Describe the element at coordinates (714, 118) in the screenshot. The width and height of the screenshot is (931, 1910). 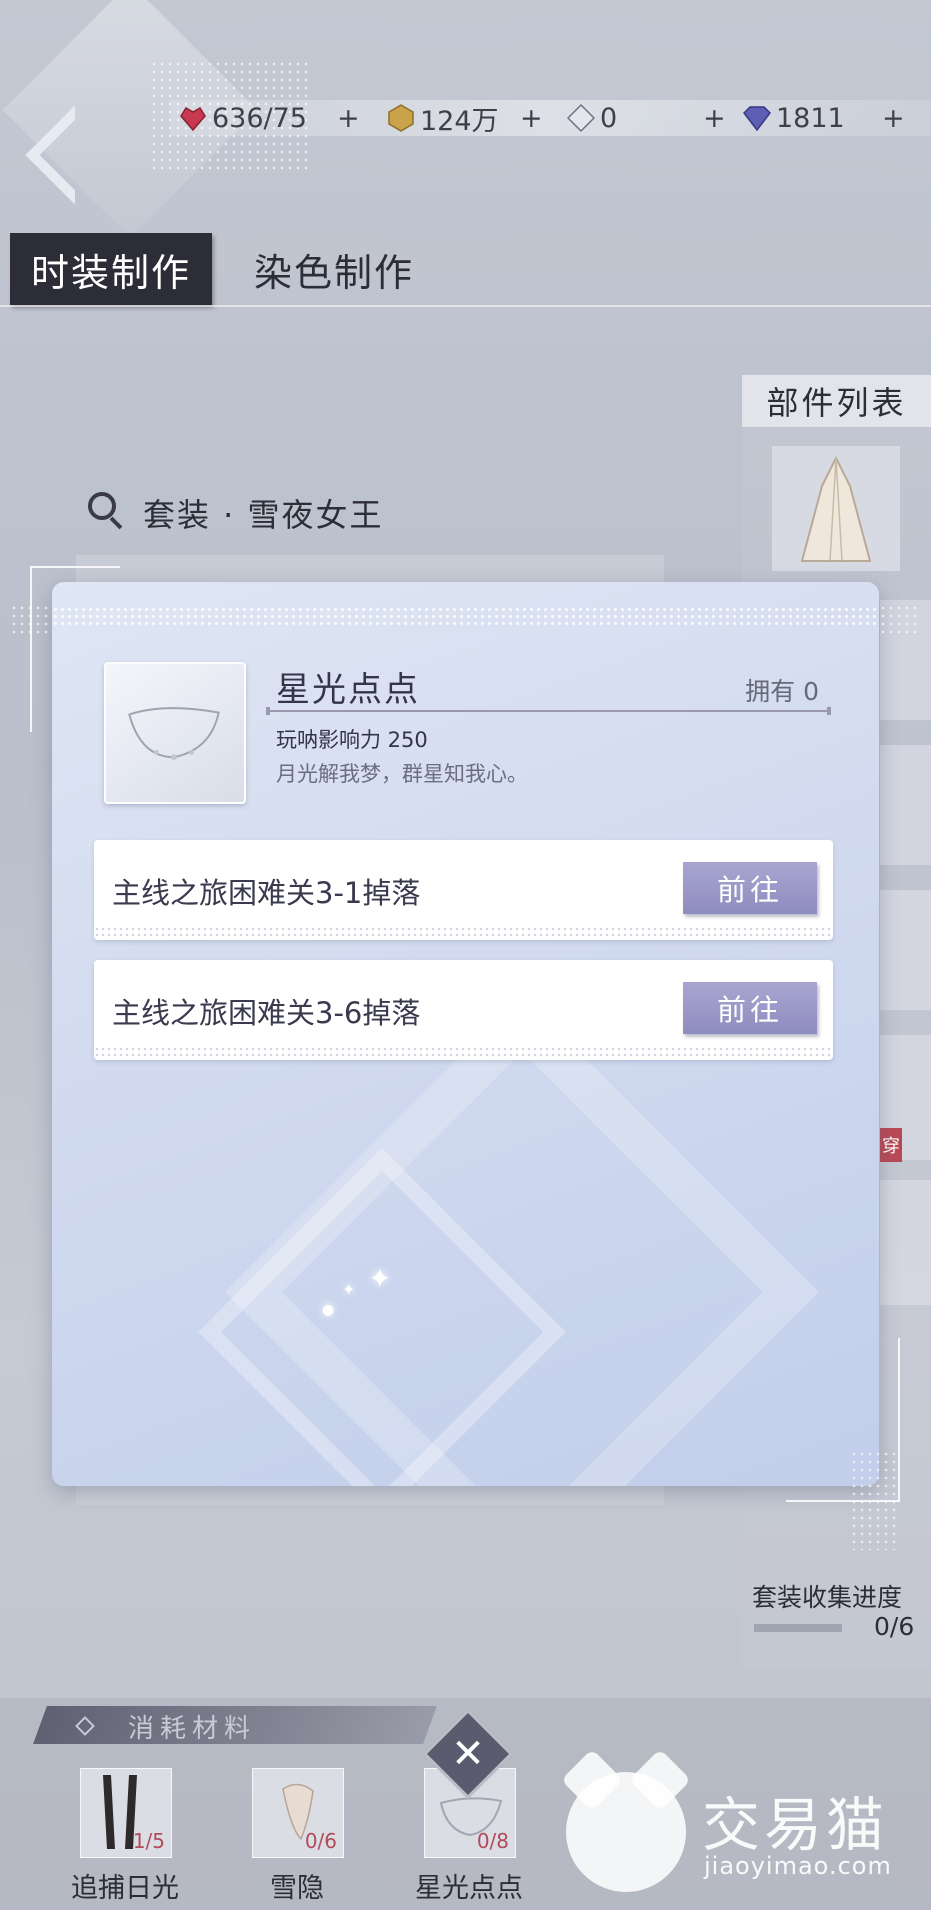
I see `add-crystal-button: +` at that location.